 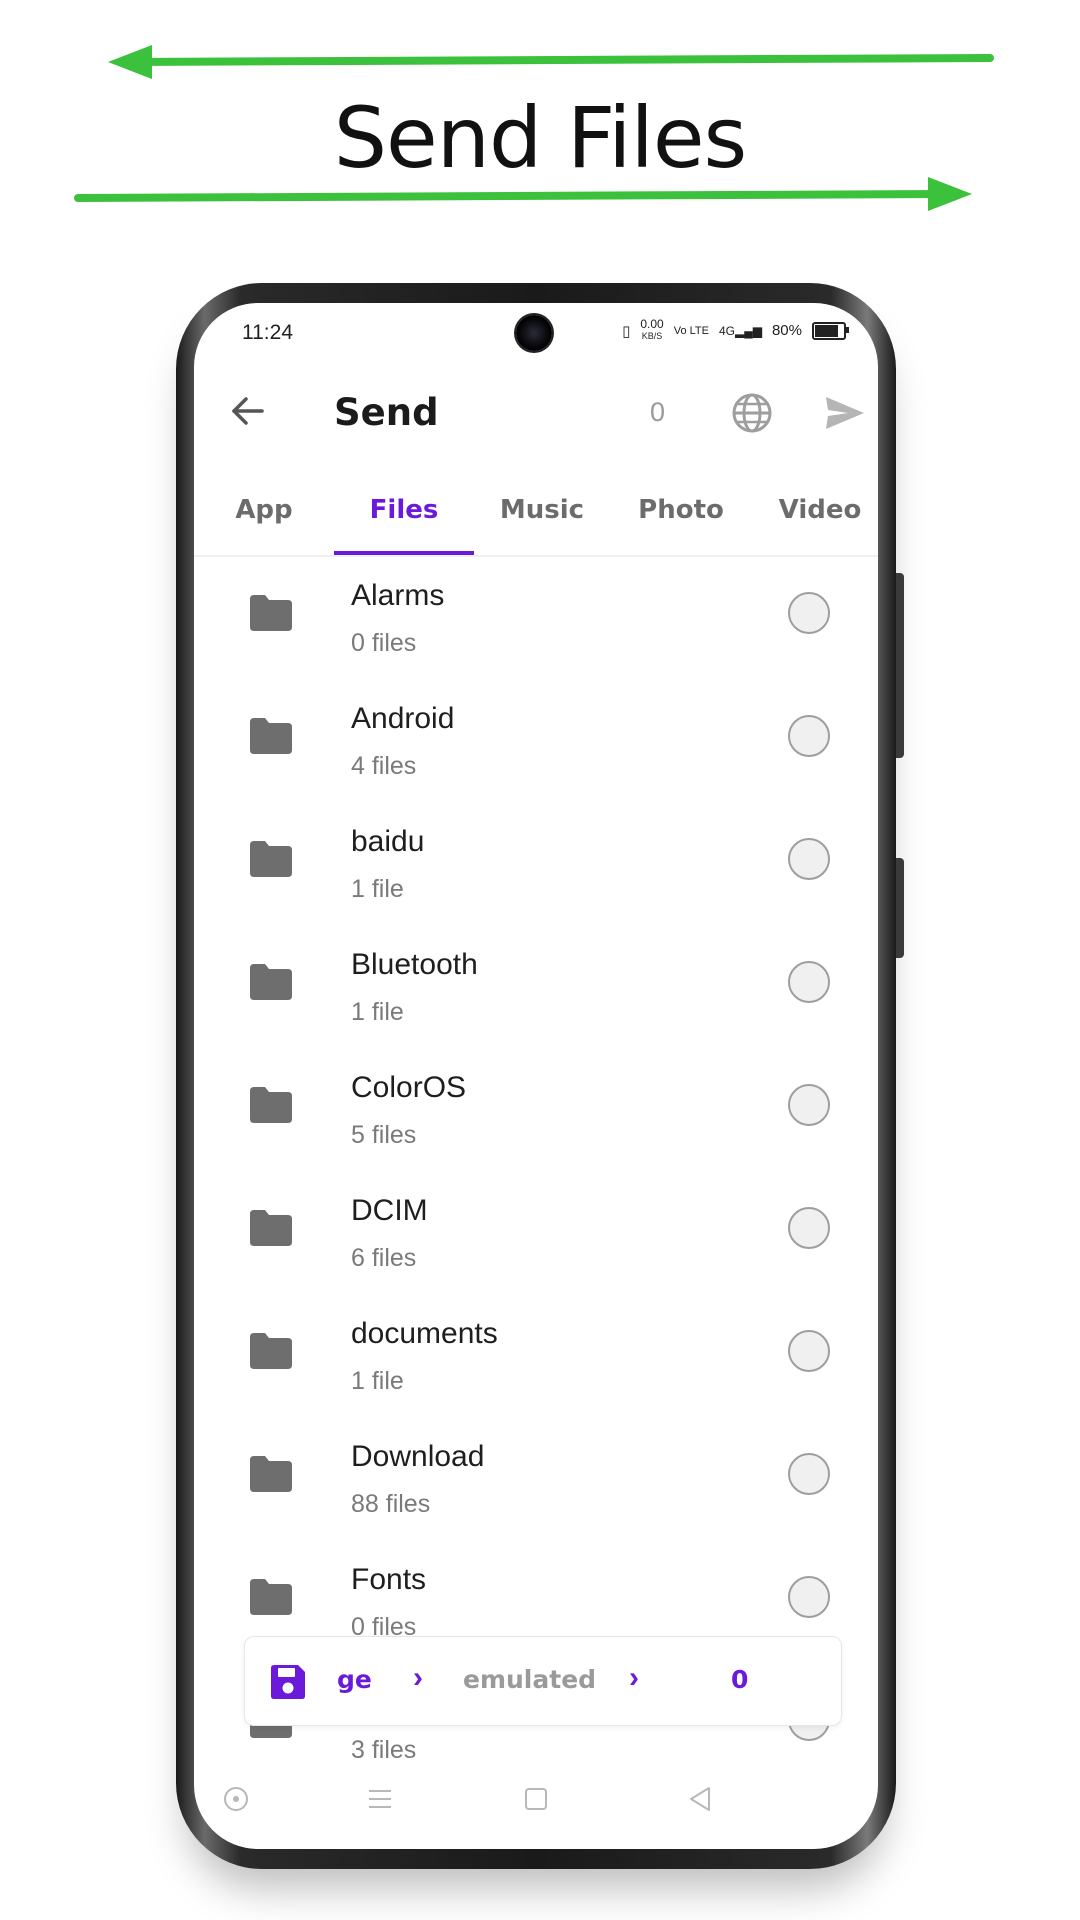 What do you see at coordinates (511, 196) in the screenshot?
I see `bottom-arrow-line` at bounding box center [511, 196].